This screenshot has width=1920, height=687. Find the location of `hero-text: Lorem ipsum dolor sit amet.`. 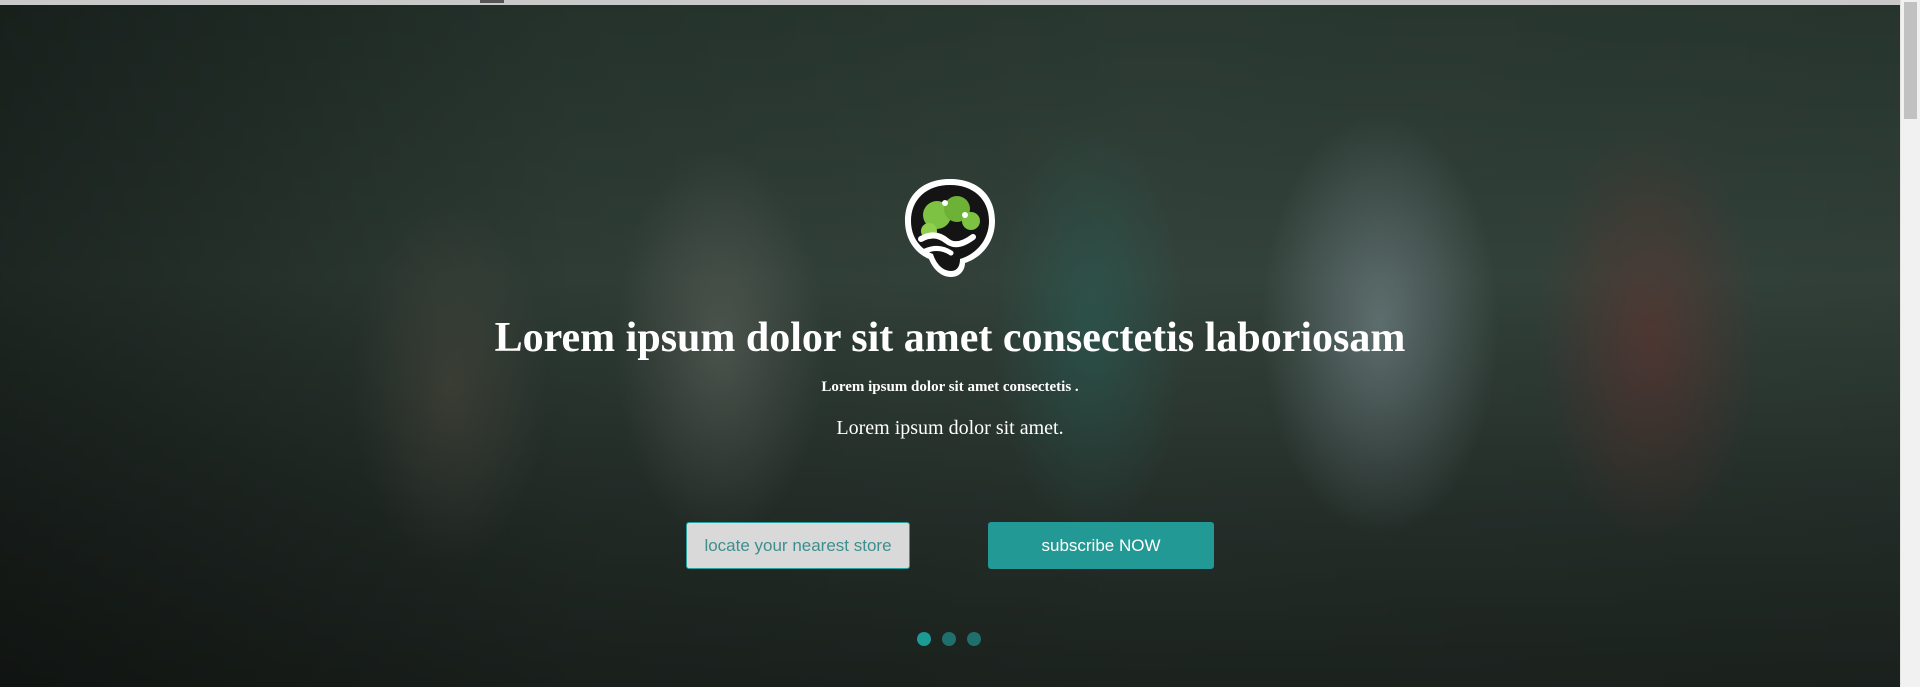

hero-text: Lorem ipsum dolor sit amet. is located at coordinates (950, 428).